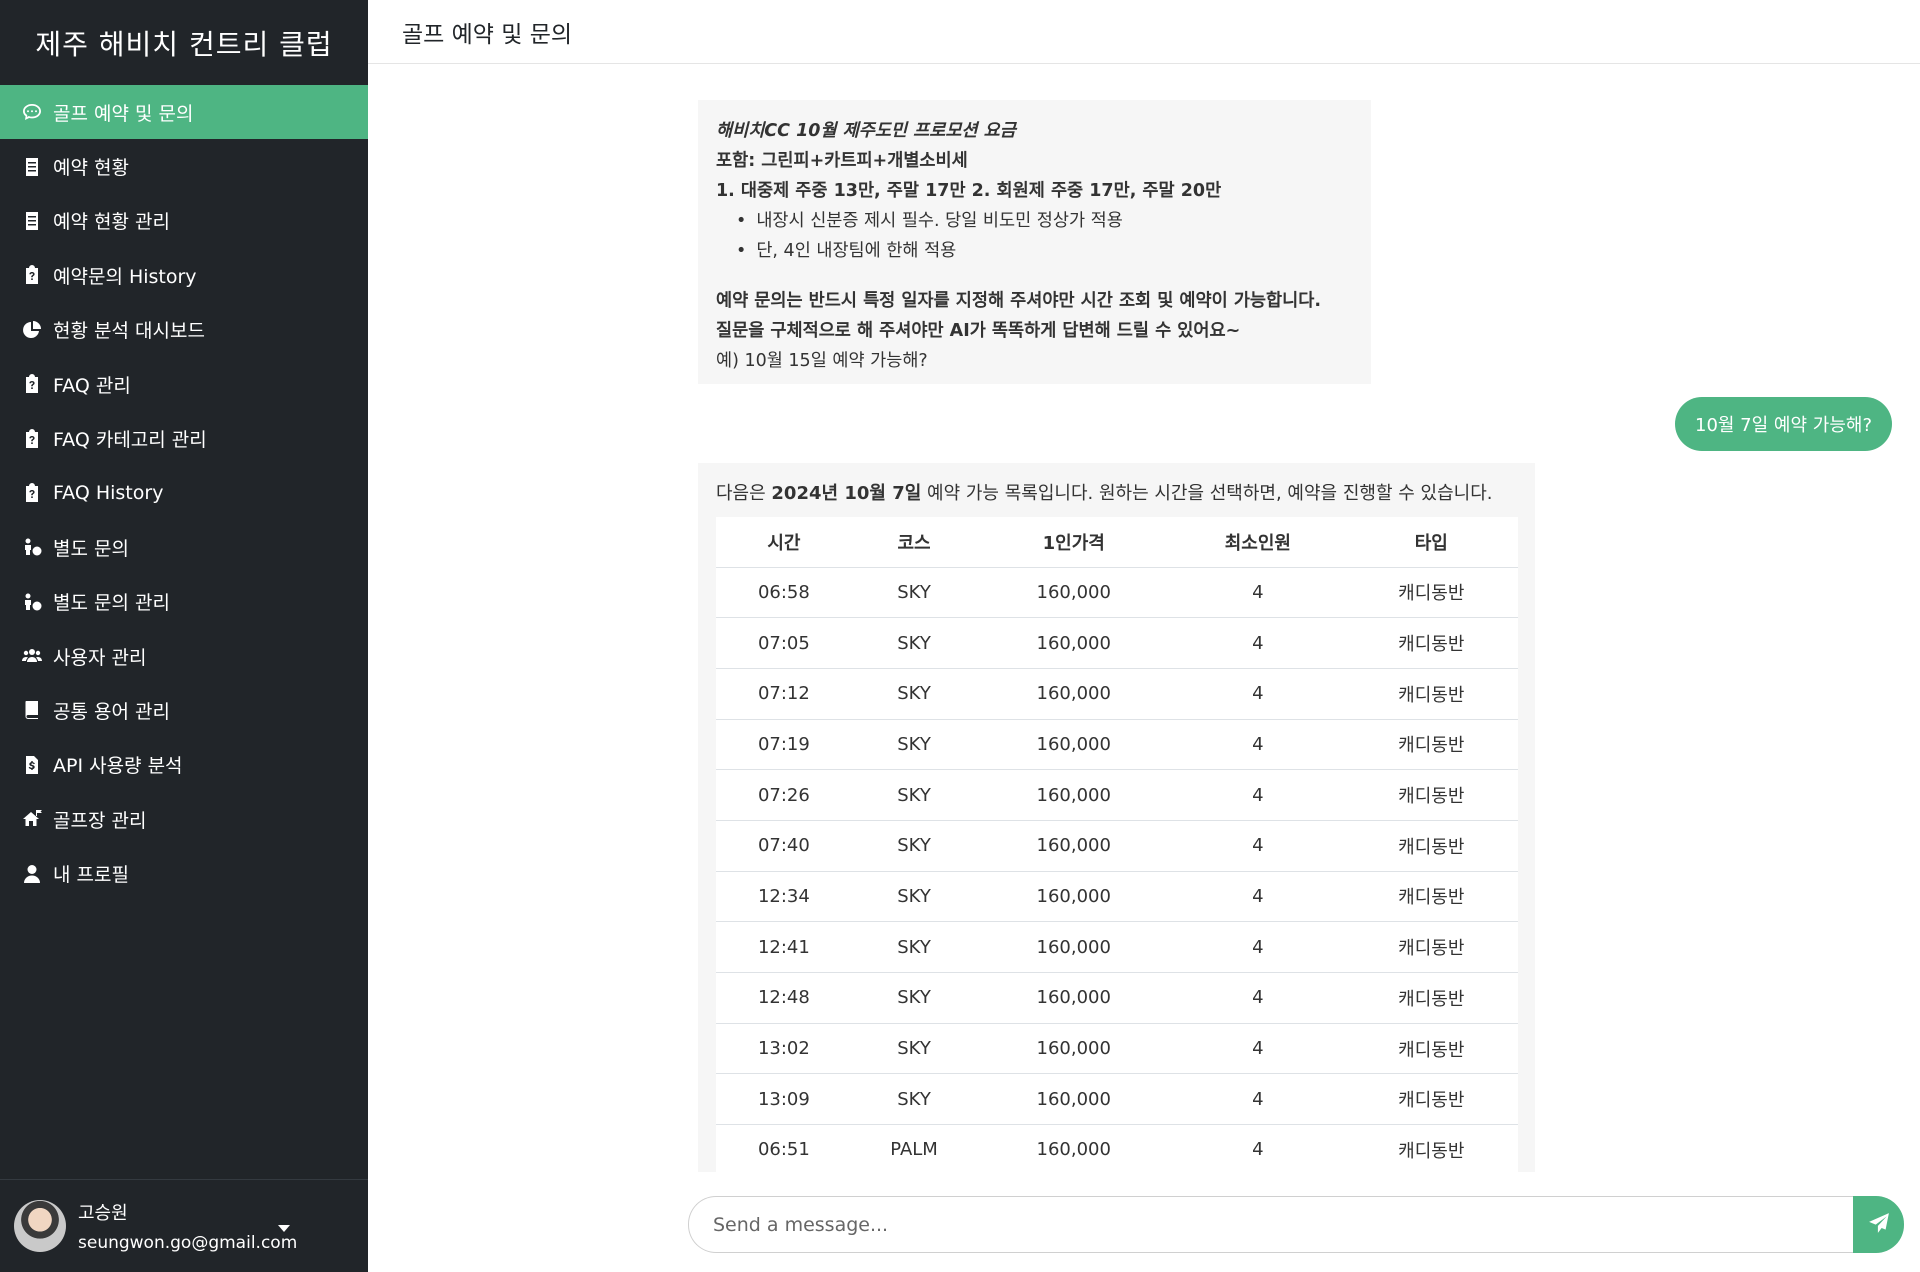 The image size is (1920, 1272). What do you see at coordinates (32, 167) in the screenshot?
I see `list-icon` at bounding box center [32, 167].